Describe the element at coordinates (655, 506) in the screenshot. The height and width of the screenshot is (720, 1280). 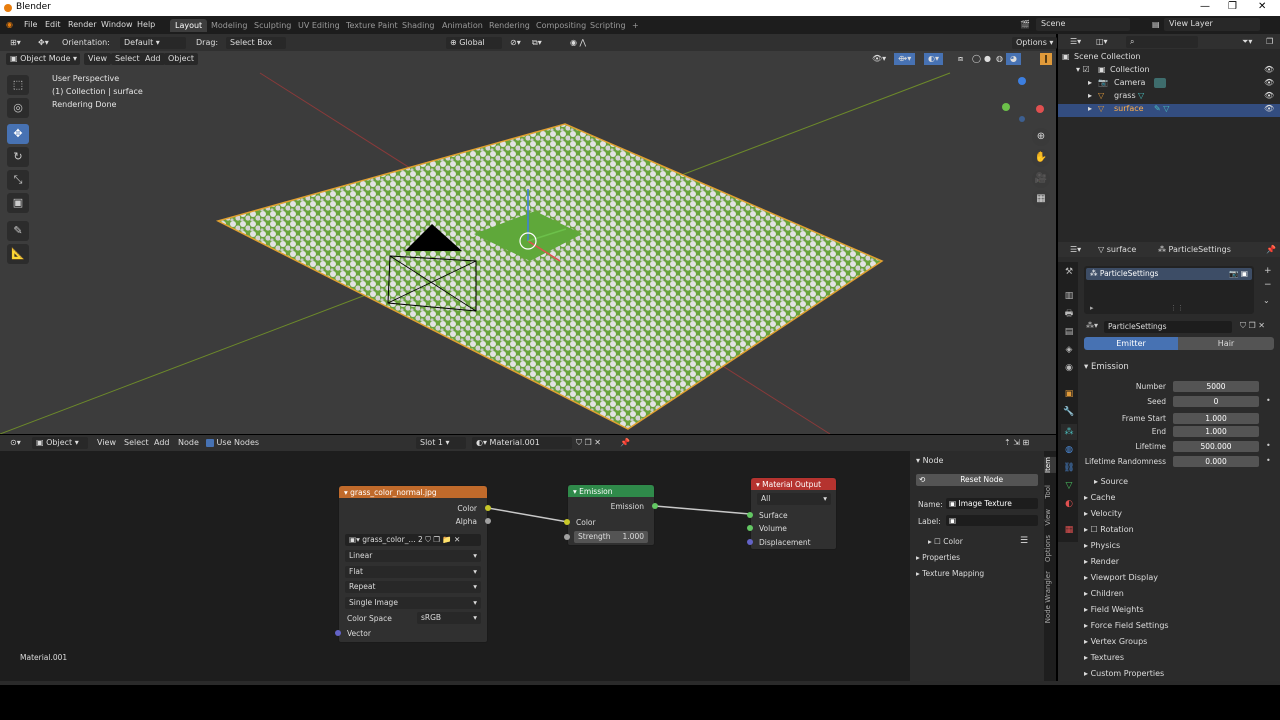
I see `emission-out-socket` at that location.